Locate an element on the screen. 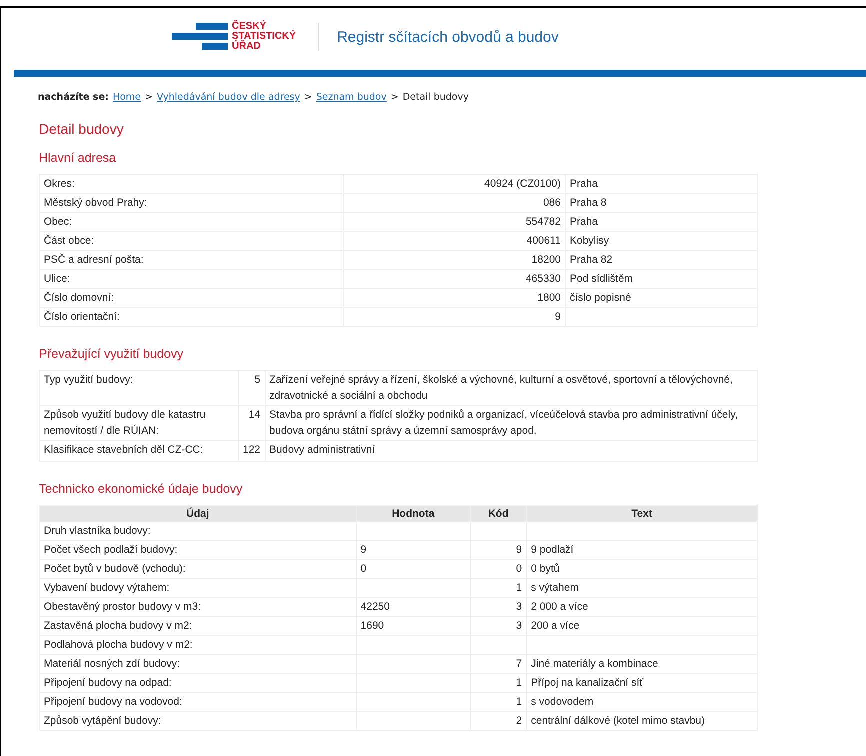 The height and width of the screenshot is (756, 866). table-cell: Městský obvod Prahy: is located at coordinates (192, 203).